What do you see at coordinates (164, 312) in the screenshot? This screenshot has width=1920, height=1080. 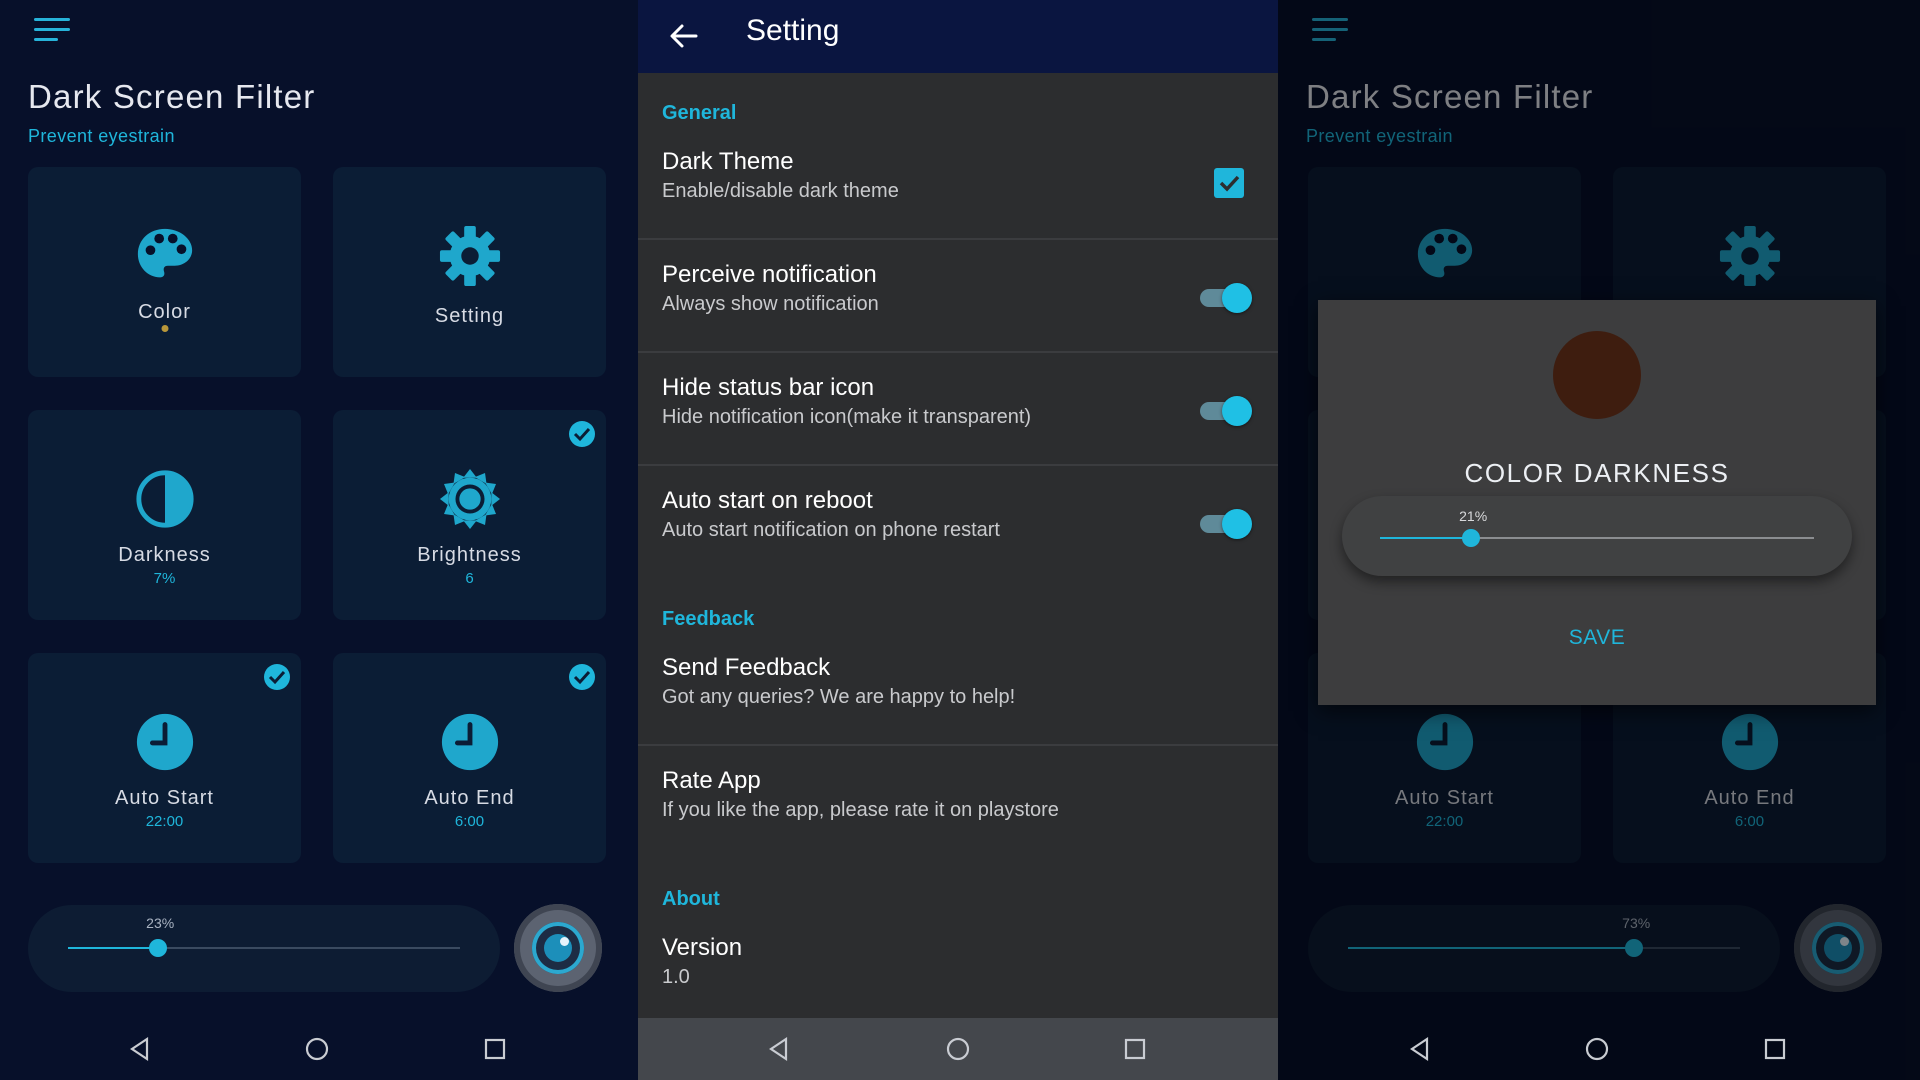 I see `tile-label: Color` at bounding box center [164, 312].